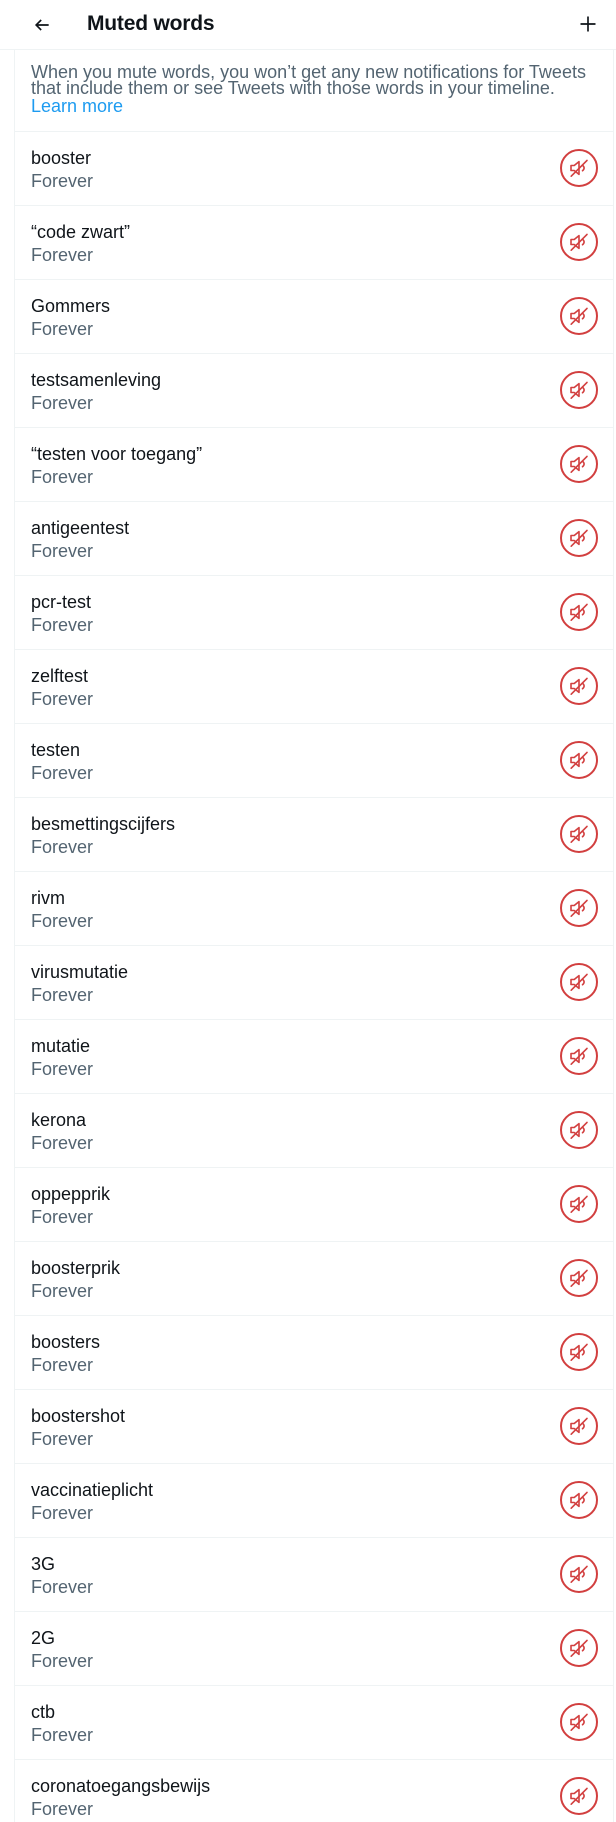 The image size is (616, 1822). Describe the element at coordinates (314, 1501) in the screenshot. I see `muted-word-row: vaccinatieplicht Forever` at that location.